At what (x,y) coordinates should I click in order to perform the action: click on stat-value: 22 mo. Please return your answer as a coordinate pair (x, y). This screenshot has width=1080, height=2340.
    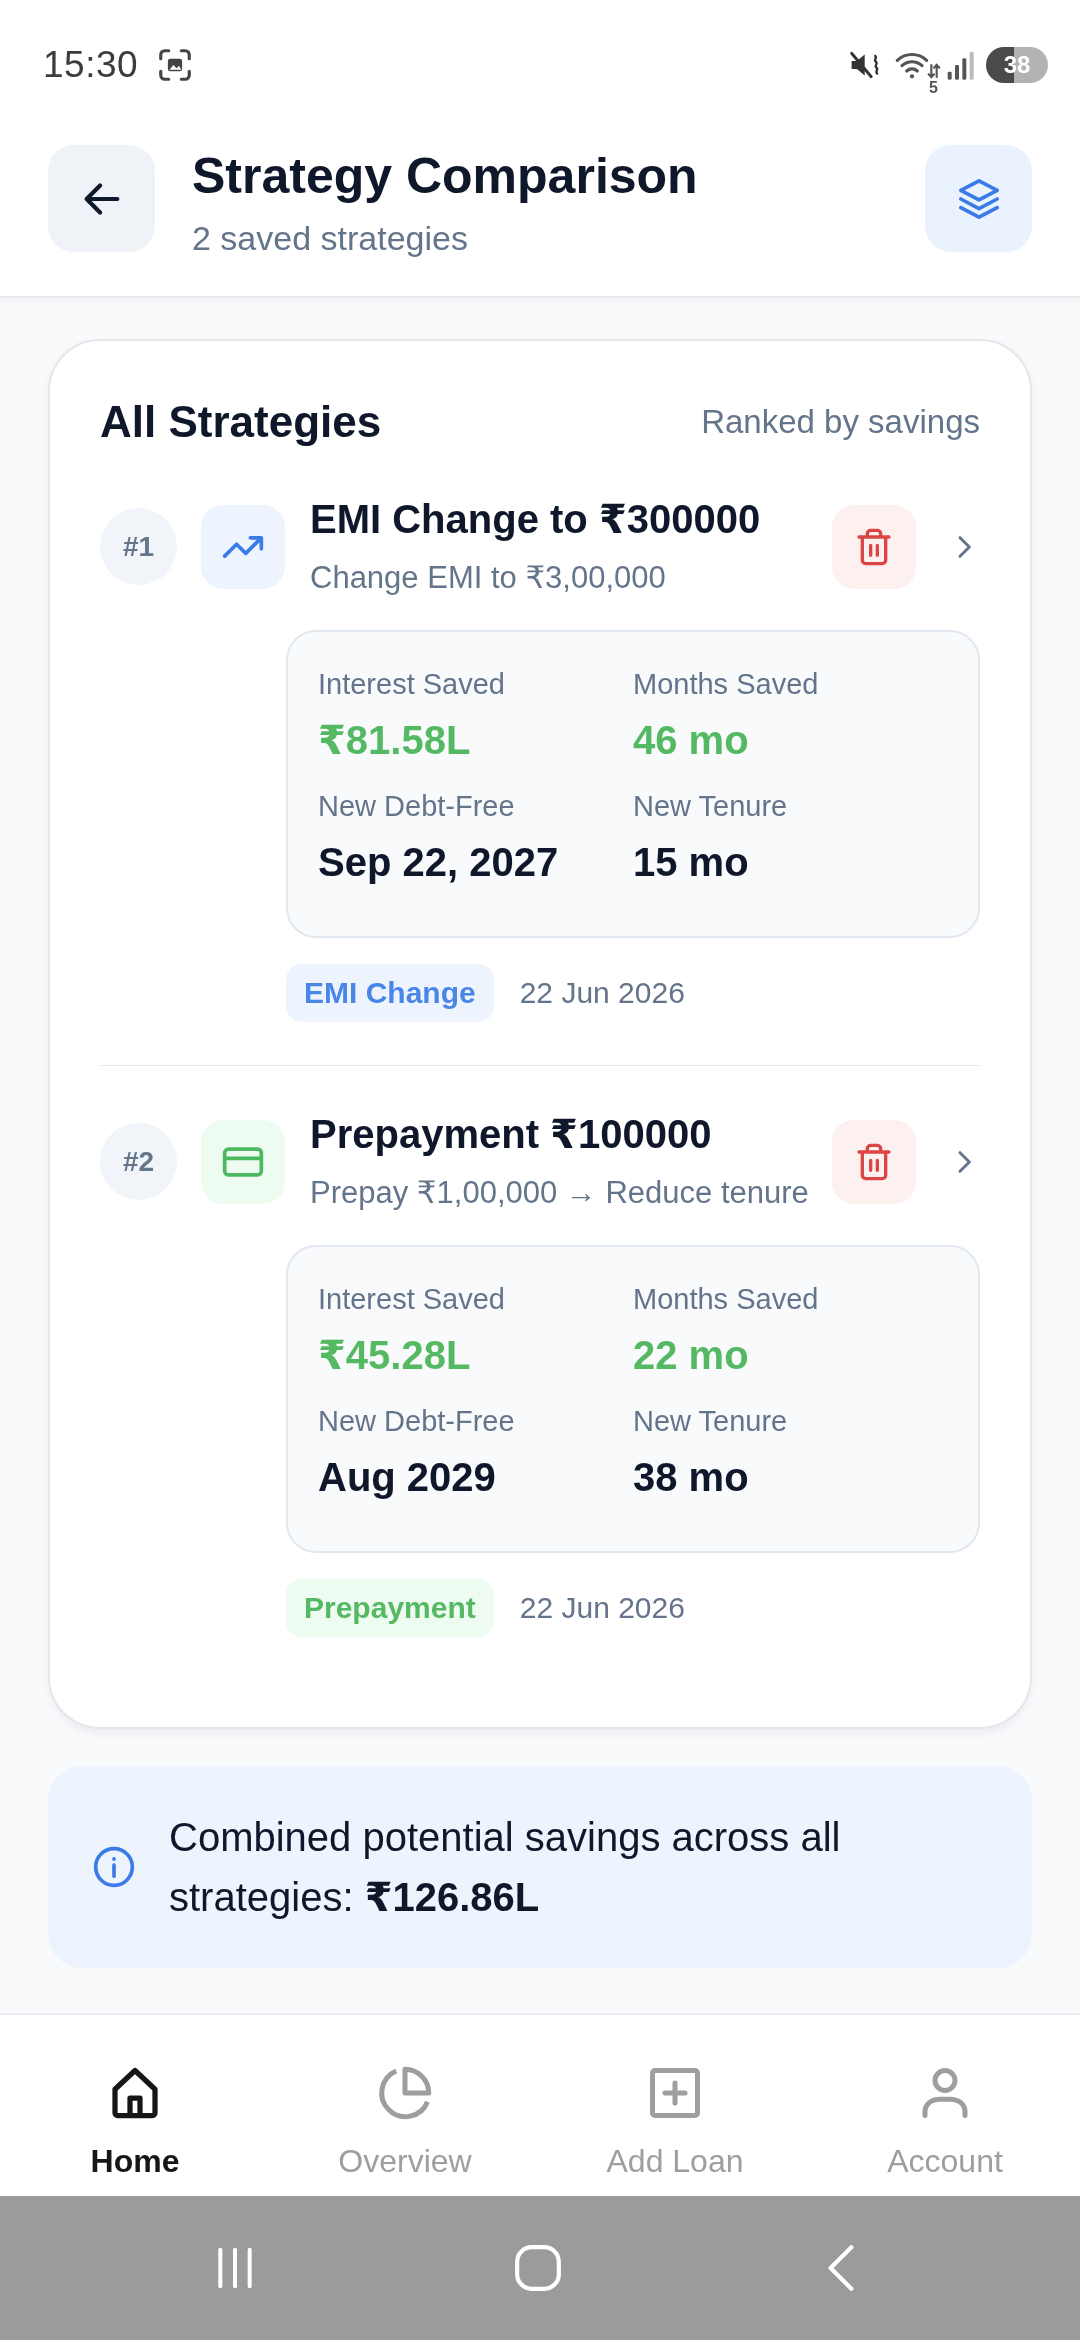
    Looking at the image, I should click on (691, 1355).